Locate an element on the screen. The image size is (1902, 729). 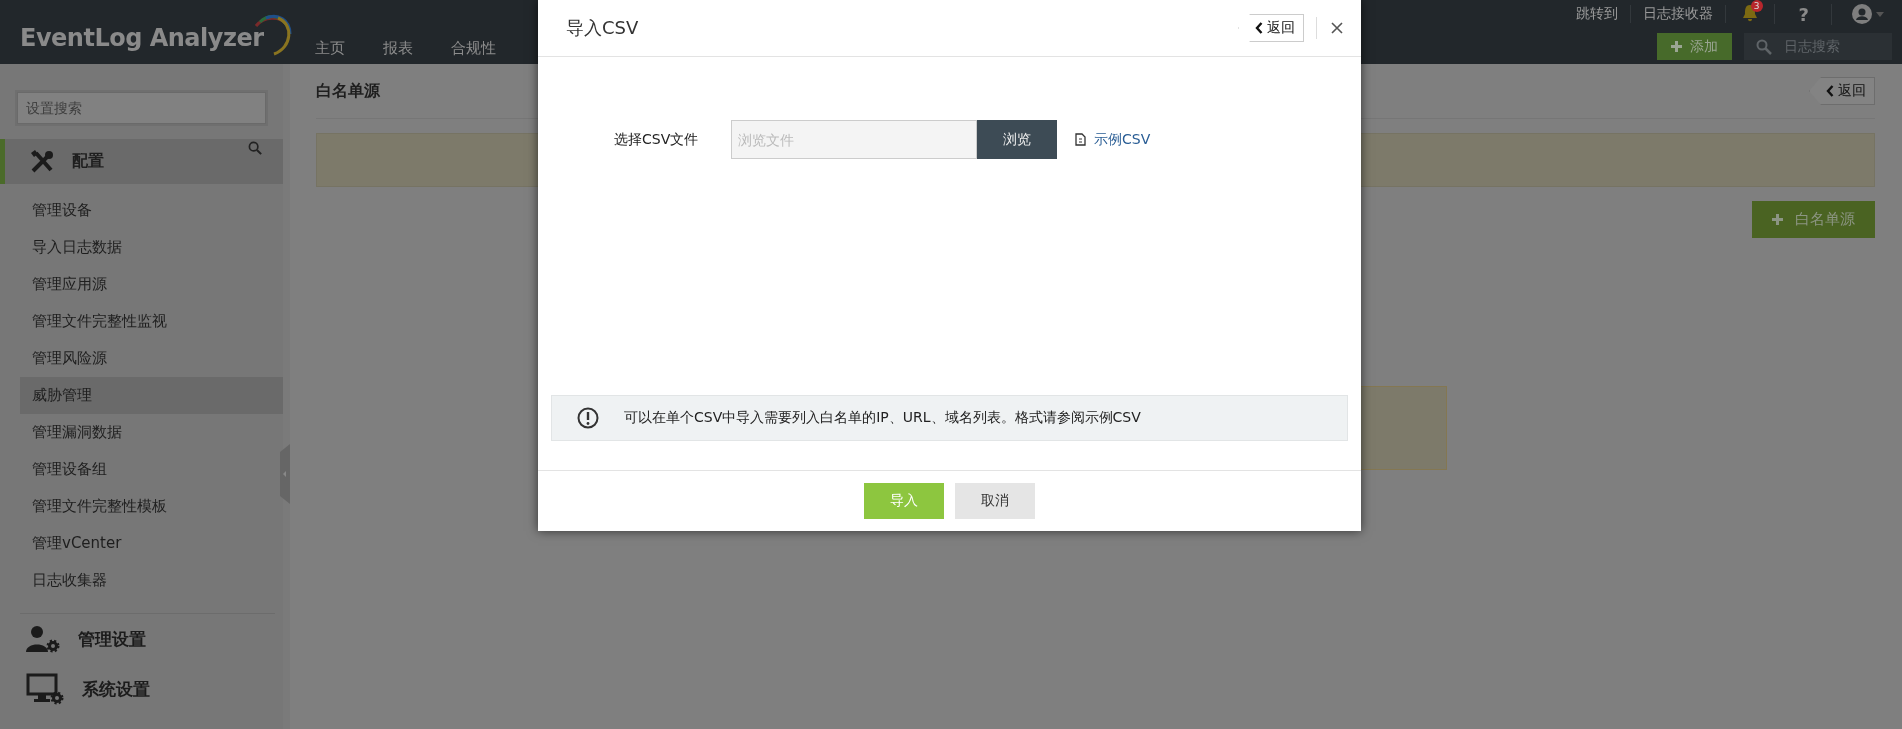
add-button: 添加 is located at coordinates (1694, 46).